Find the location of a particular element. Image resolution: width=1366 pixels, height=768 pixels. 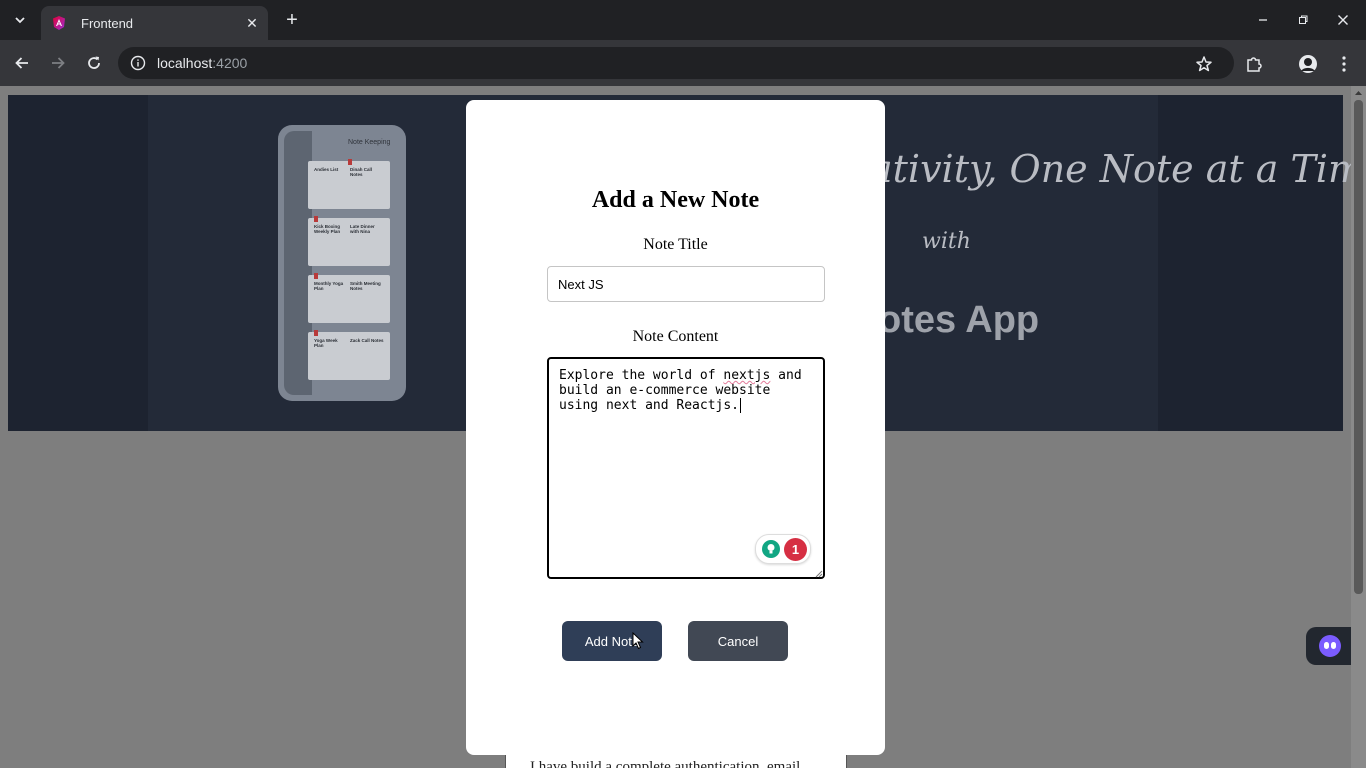

profile-avatar-icon is located at coordinates (1308, 64).